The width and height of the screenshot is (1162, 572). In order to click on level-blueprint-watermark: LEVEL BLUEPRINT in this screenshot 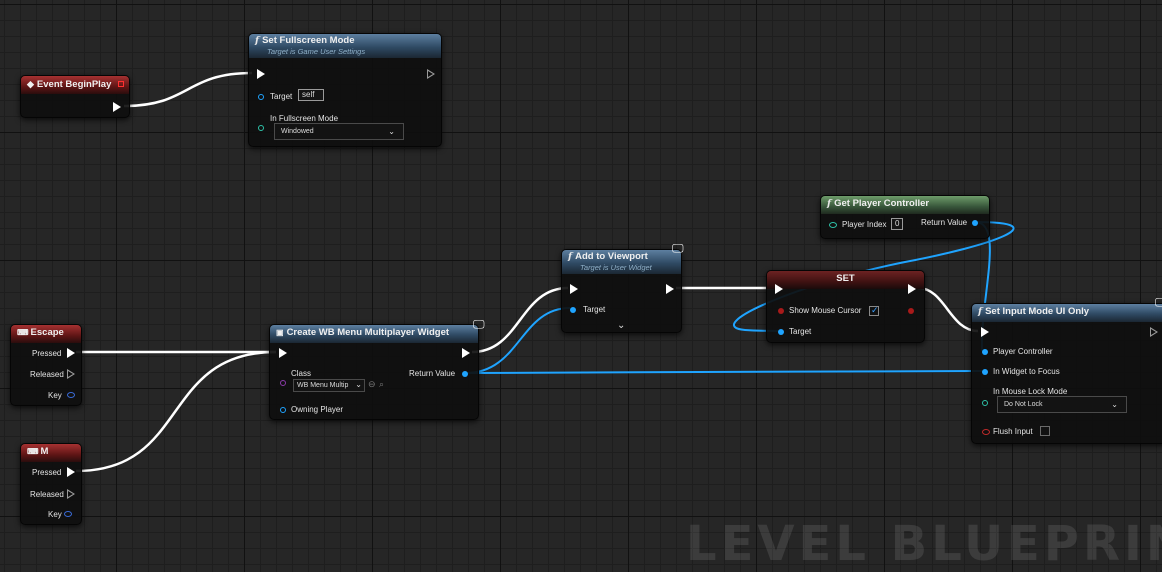, I will do `click(924, 544)`.